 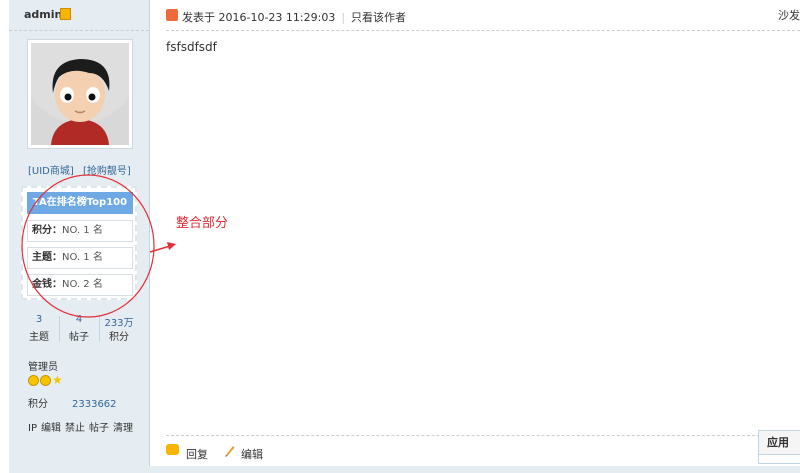 What do you see at coordinates (171, 246) in the screenshot?
I see `annotation-arrowhead` at bounding box center [171, 246].